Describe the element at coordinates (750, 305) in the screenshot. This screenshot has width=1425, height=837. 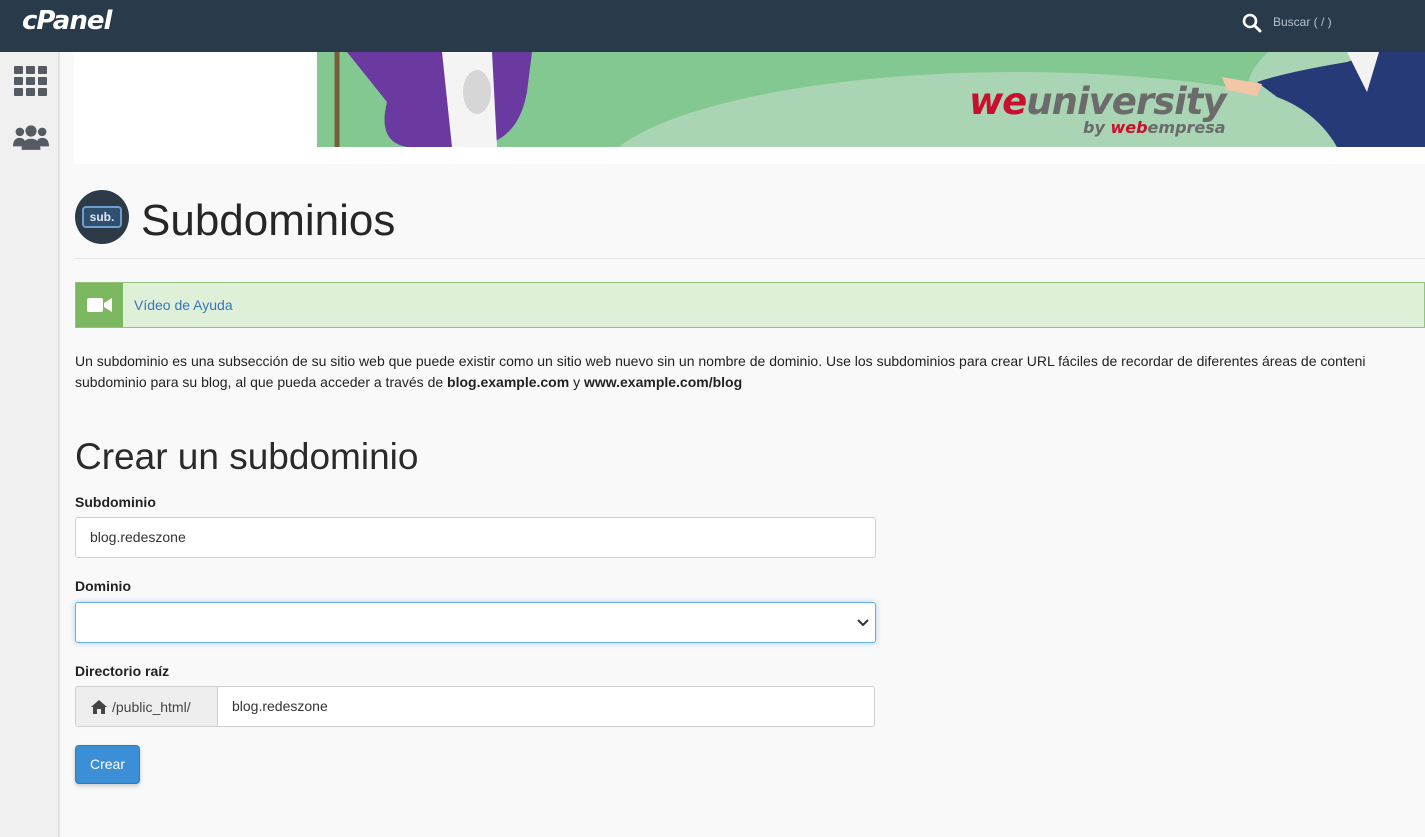
I see `help-video-bar: Vídeo de Ayuda` at that location.